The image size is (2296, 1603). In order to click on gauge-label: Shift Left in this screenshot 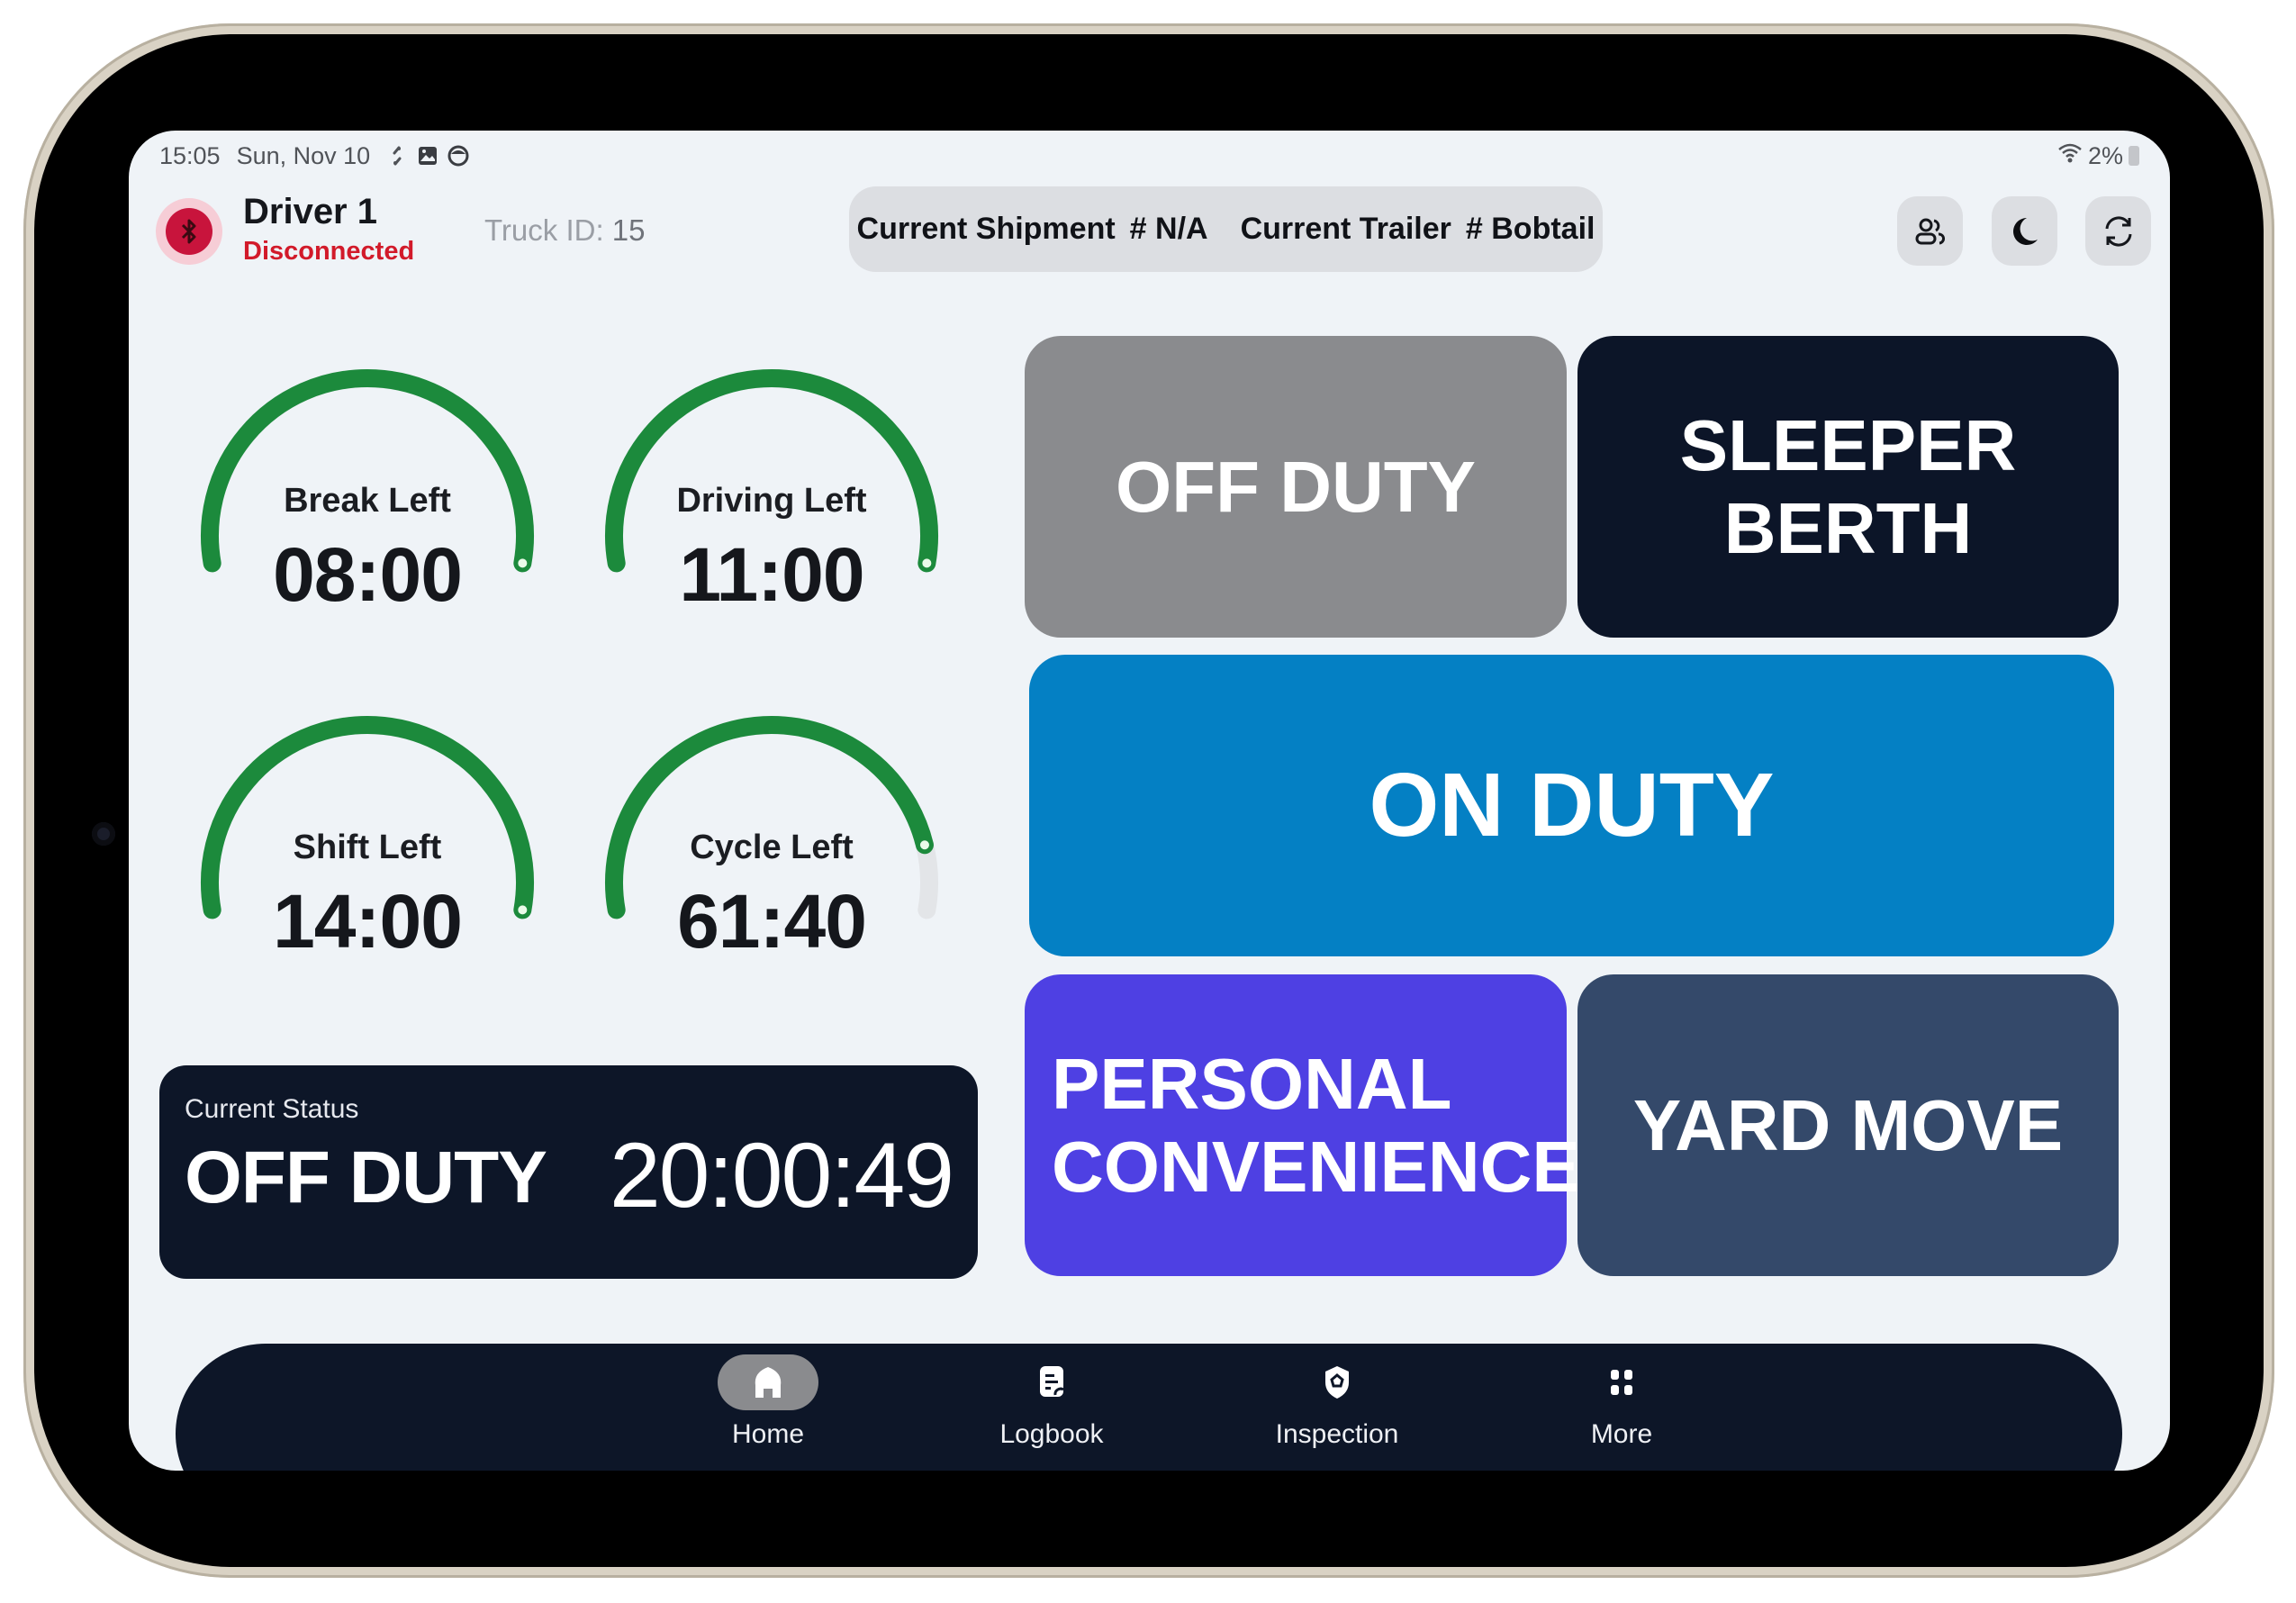, I will do `click(367, 847)`.